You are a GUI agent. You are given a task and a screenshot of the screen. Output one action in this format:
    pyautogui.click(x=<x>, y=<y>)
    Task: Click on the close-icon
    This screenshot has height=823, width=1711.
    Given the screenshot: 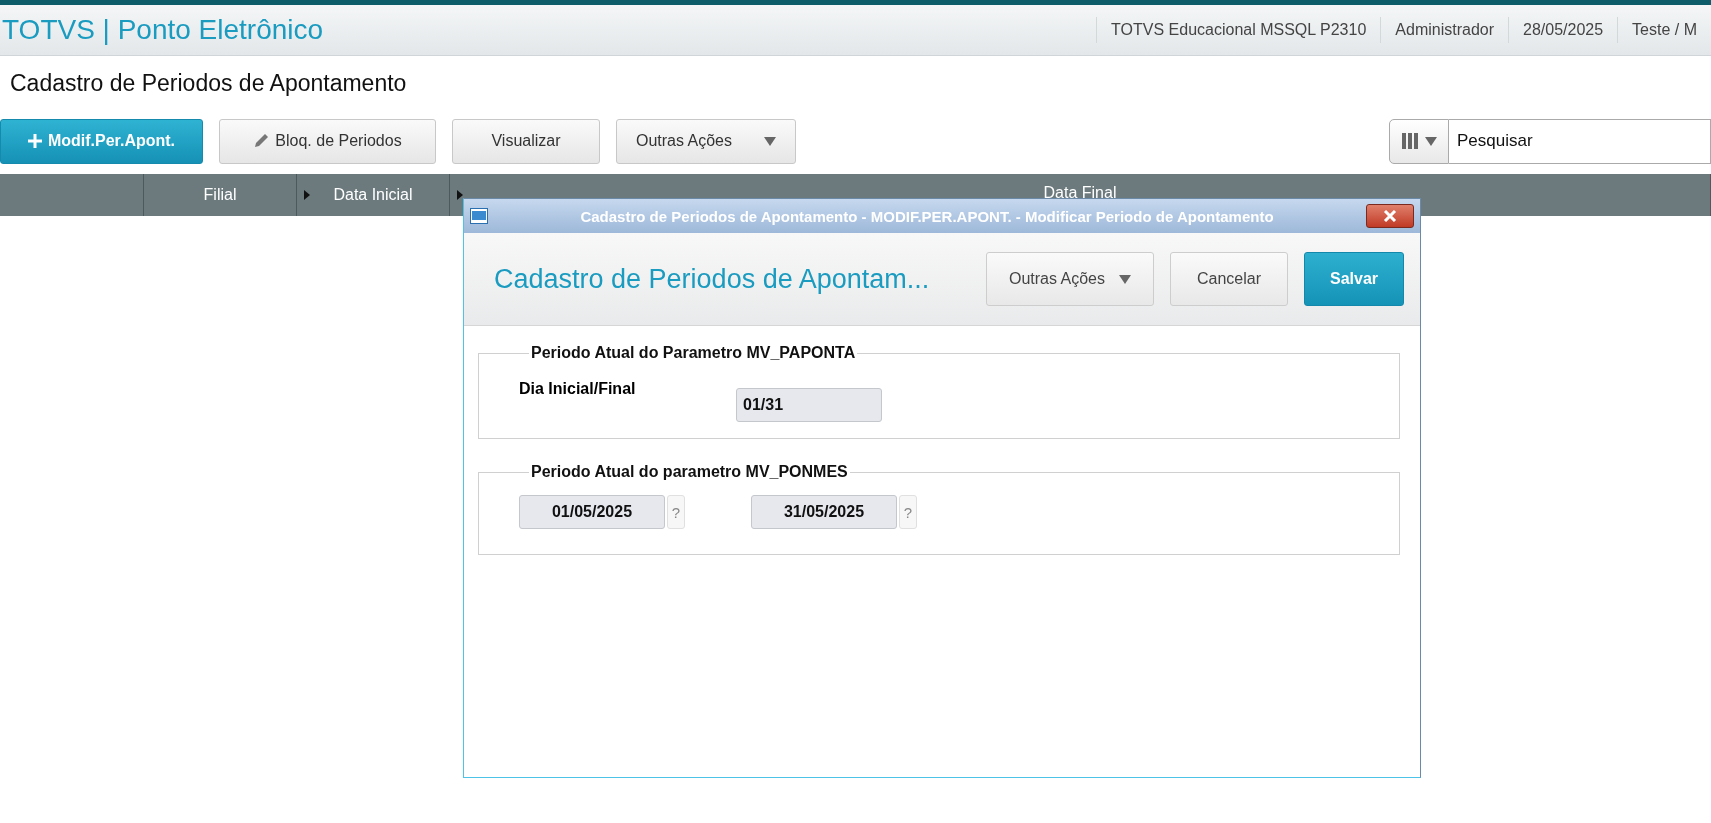 What is the action you would take?
    pyautogui.click(x=1390, y=216)
    